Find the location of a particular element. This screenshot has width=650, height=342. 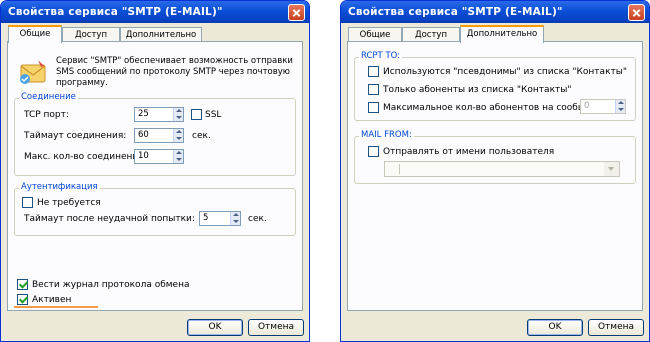

max-recipients-stepper: 0 is located at coordinates (603, 106).